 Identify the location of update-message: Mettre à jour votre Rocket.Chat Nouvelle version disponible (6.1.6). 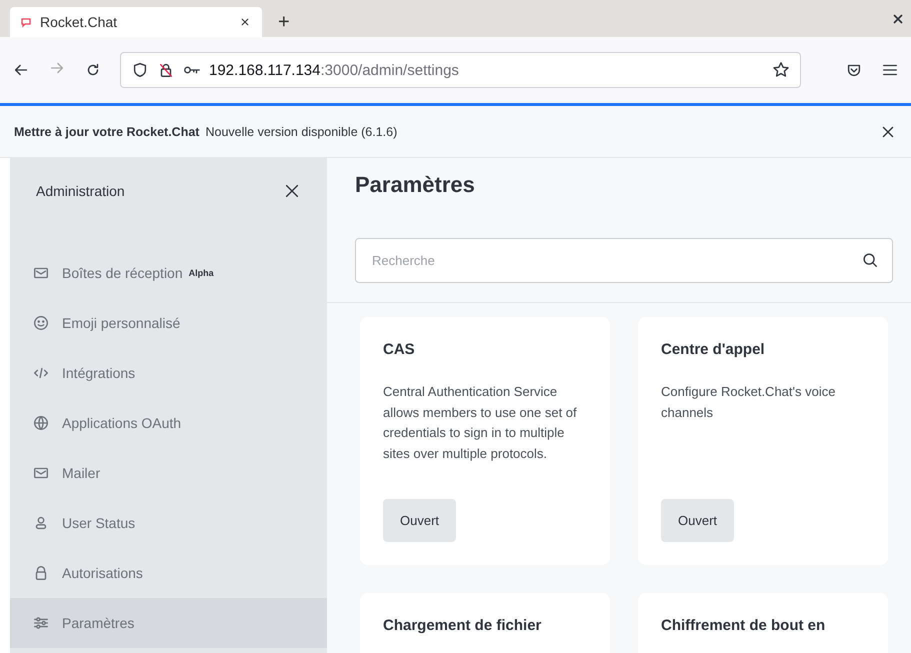
(206, 131).